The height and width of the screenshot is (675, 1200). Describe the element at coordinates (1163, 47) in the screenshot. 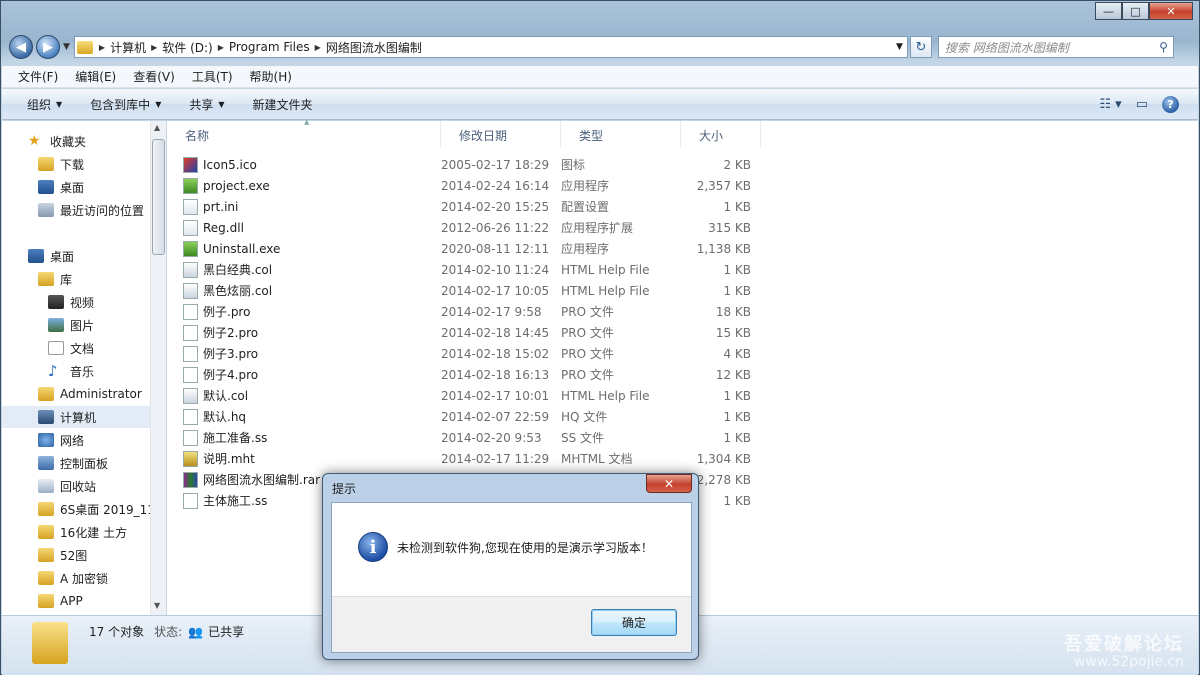

I see `search-icon: ⚲` at that location.